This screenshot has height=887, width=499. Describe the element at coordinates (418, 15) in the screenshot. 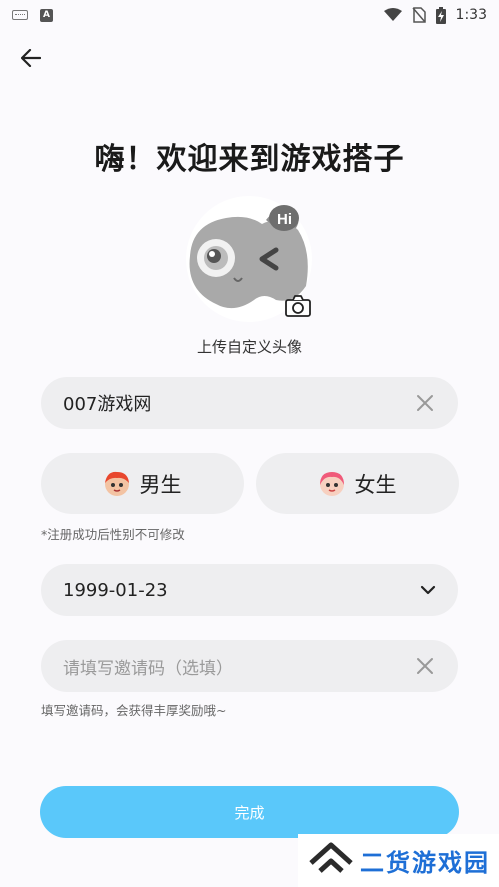

I see `no-sim-icon` at that location.